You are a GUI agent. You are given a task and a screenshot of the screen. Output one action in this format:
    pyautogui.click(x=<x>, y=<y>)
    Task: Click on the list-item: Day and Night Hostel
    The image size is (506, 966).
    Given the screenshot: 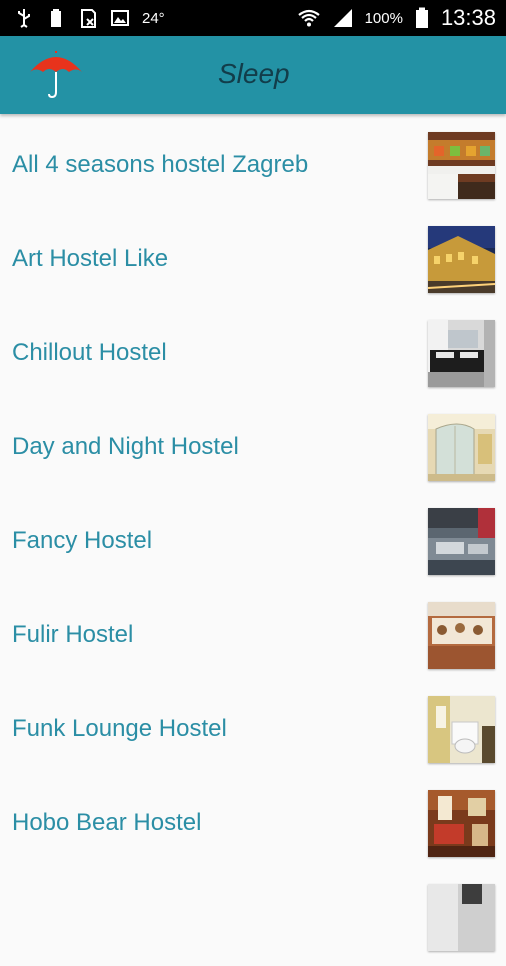 What is the action you would take?
    pyautogui.click(x=253, y=449)
    